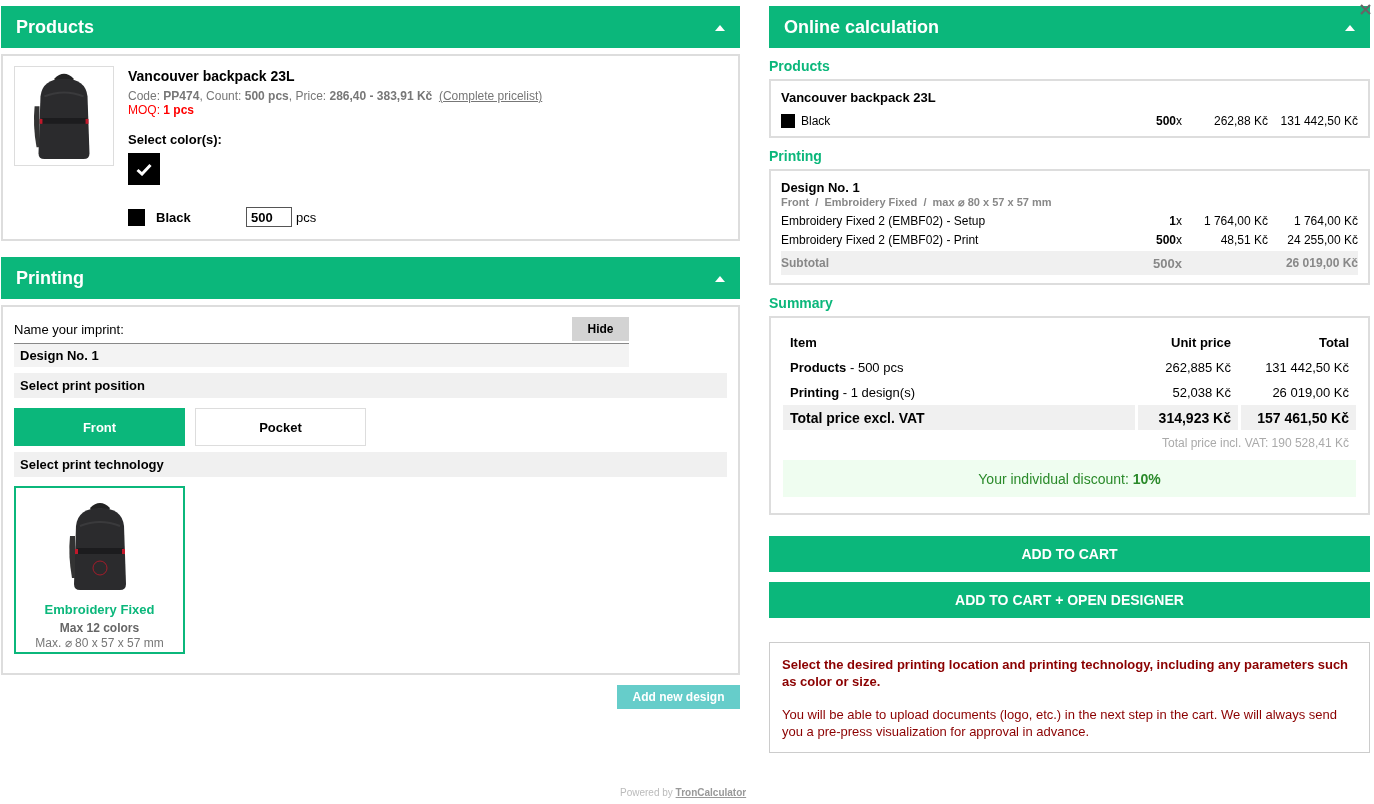 The height and width of the screenshot is (804, 1374). I want to click on column-header: Item, so click(803, 343).